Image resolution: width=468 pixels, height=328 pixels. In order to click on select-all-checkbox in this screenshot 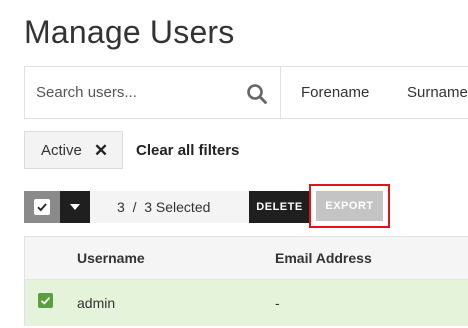, I will do `click(42, 207)`.